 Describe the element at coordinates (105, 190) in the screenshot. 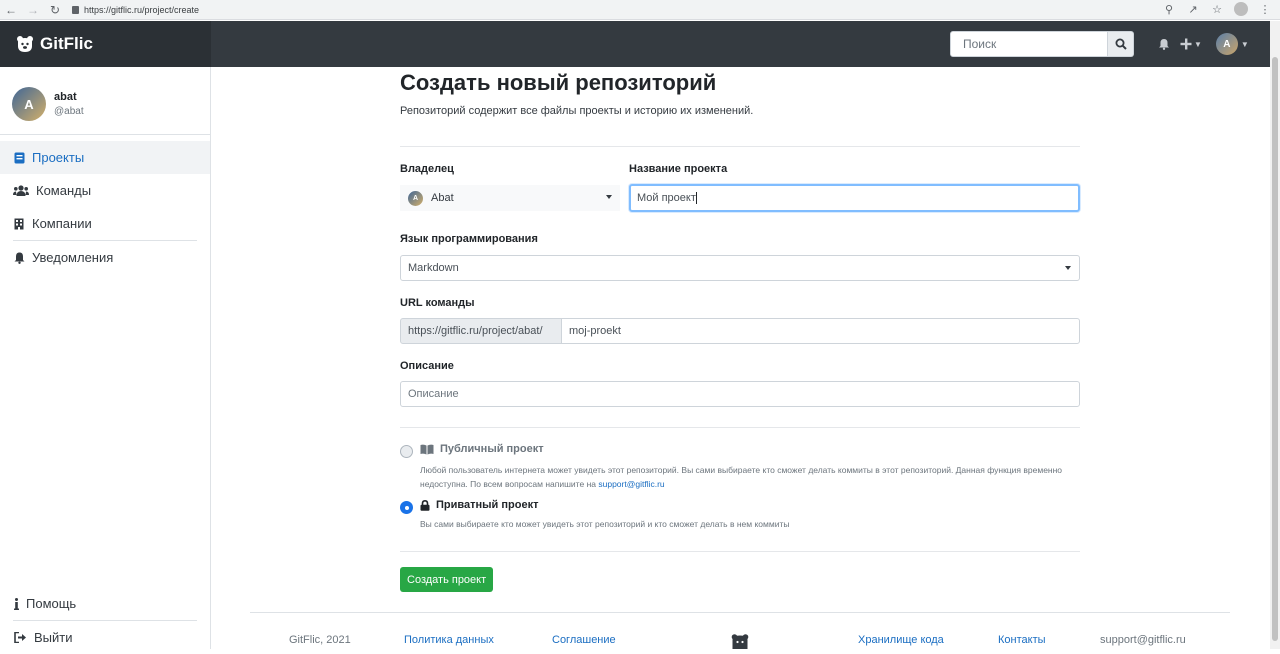

I see `sidebar-item-teams: Команды` at that location.